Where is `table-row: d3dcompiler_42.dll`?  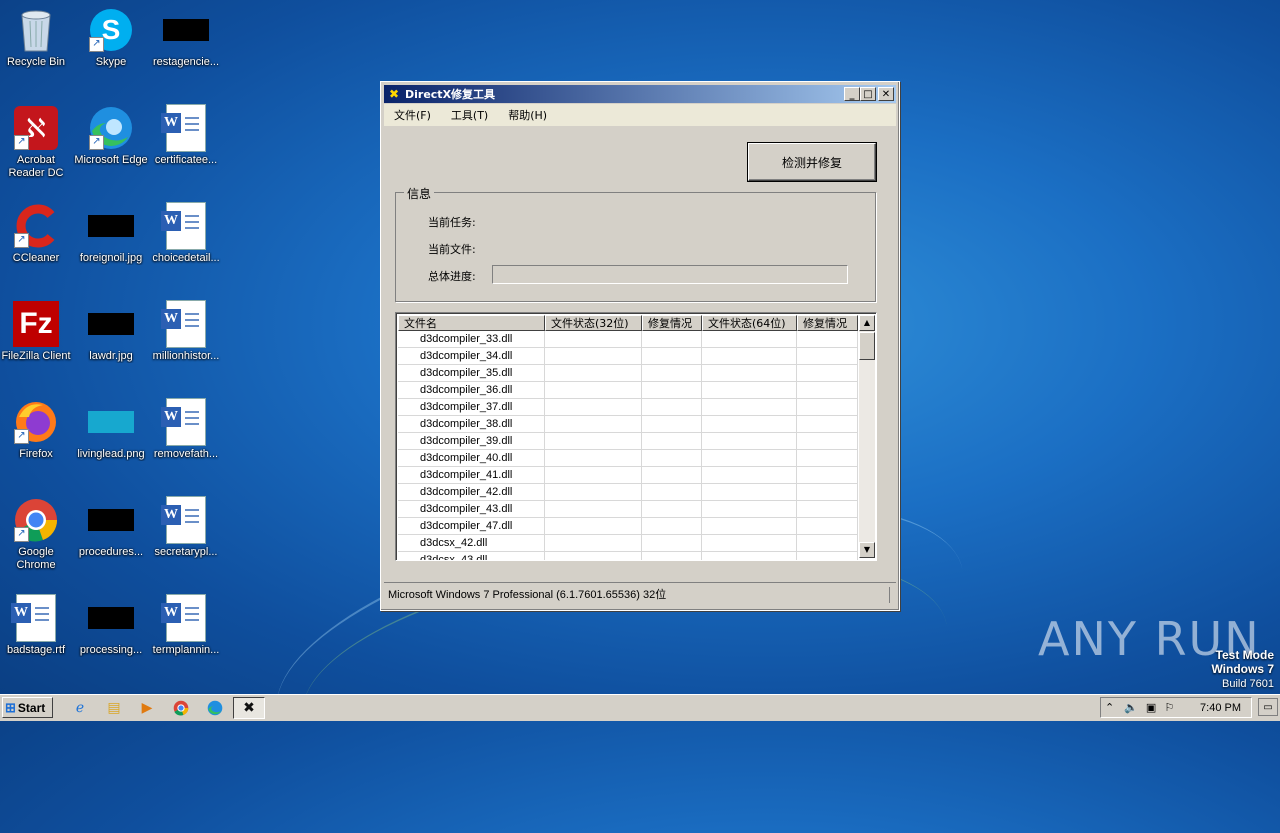 table-row: d3dcompiler_42.dll is located at coordinates (628, 492).